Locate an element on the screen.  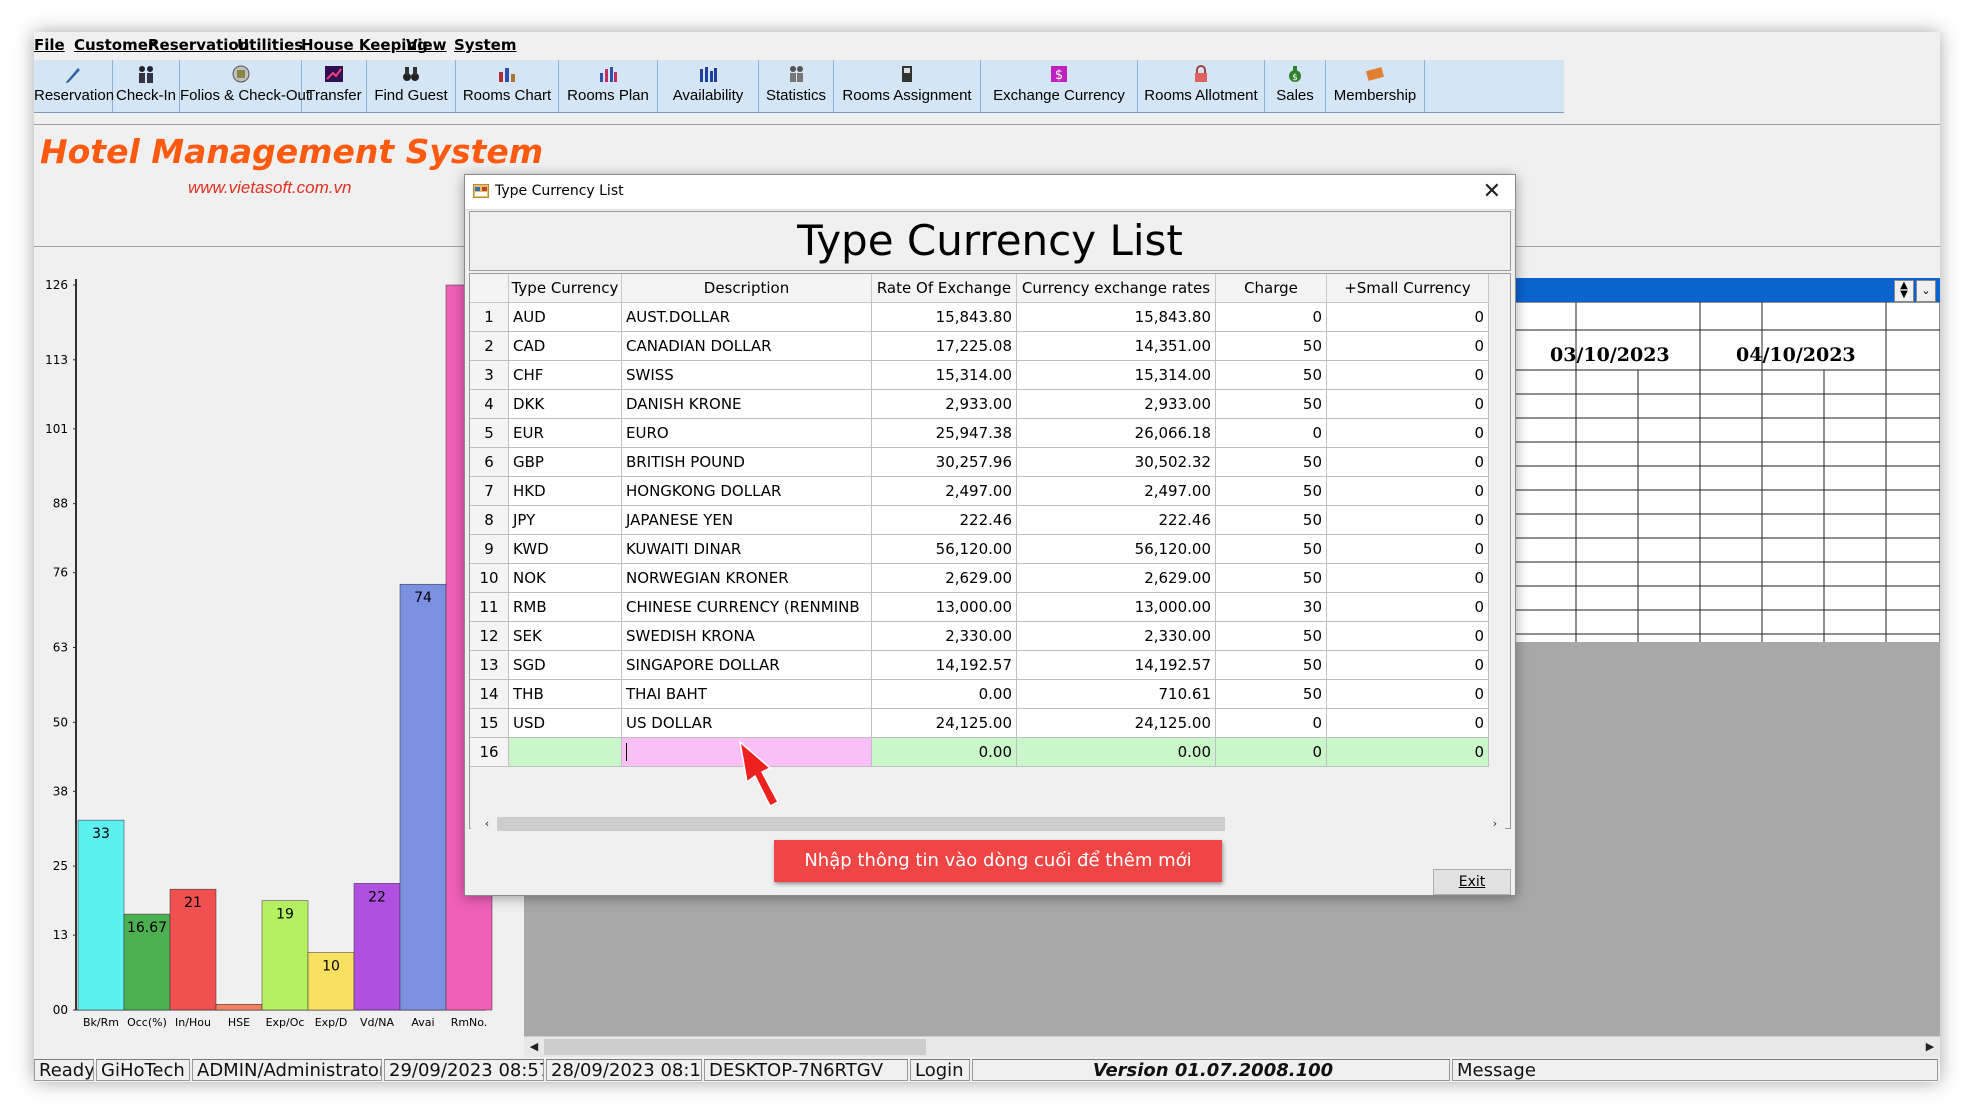
cell-currency-exchange-rate: 15,843.80 is located at coordinates (1116, 317).